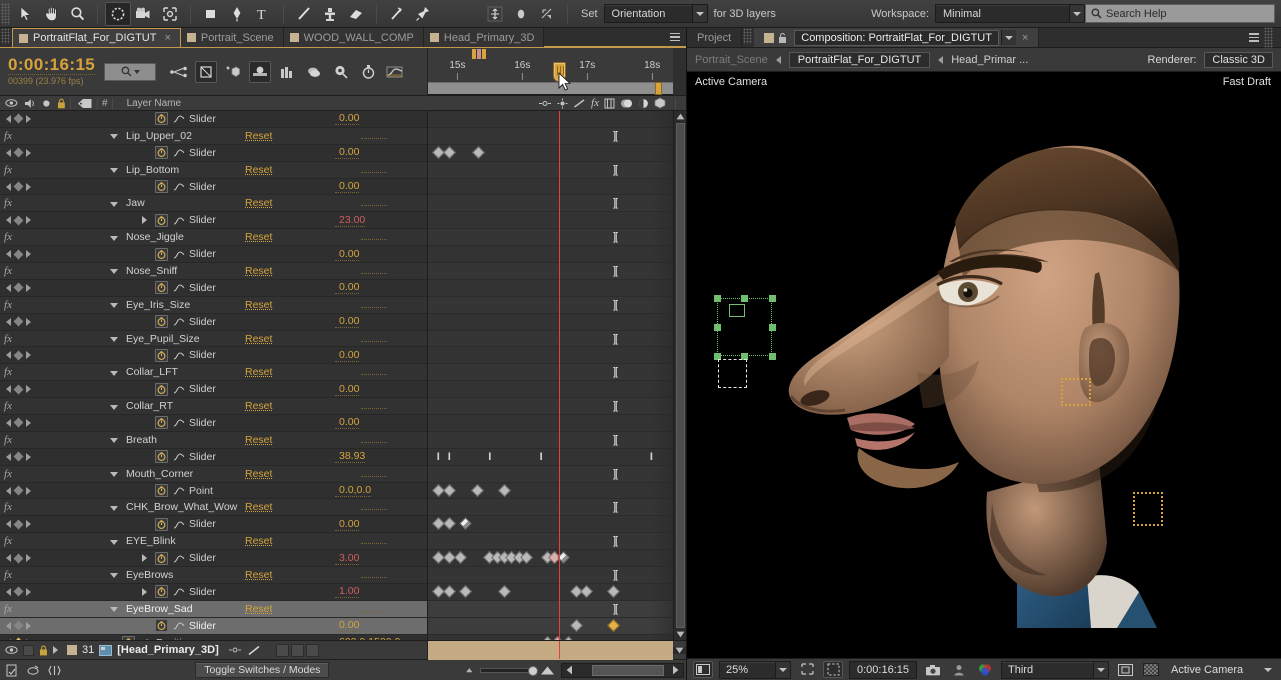 The width and height of the screenshot is (1281, 680). What do you see at coordinates (449, 456) in the screenshot?
I see `hold-keyframe-marker: I` at bounding box center [449, 456].